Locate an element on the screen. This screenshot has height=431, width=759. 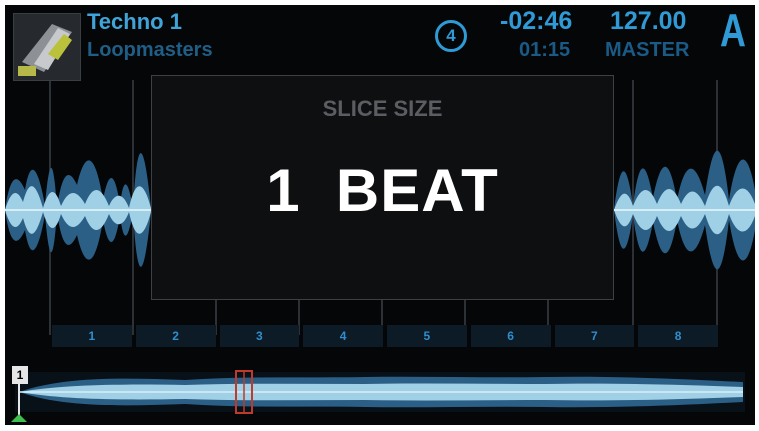
slice-2: 2 is located at coordinates (175, 336).